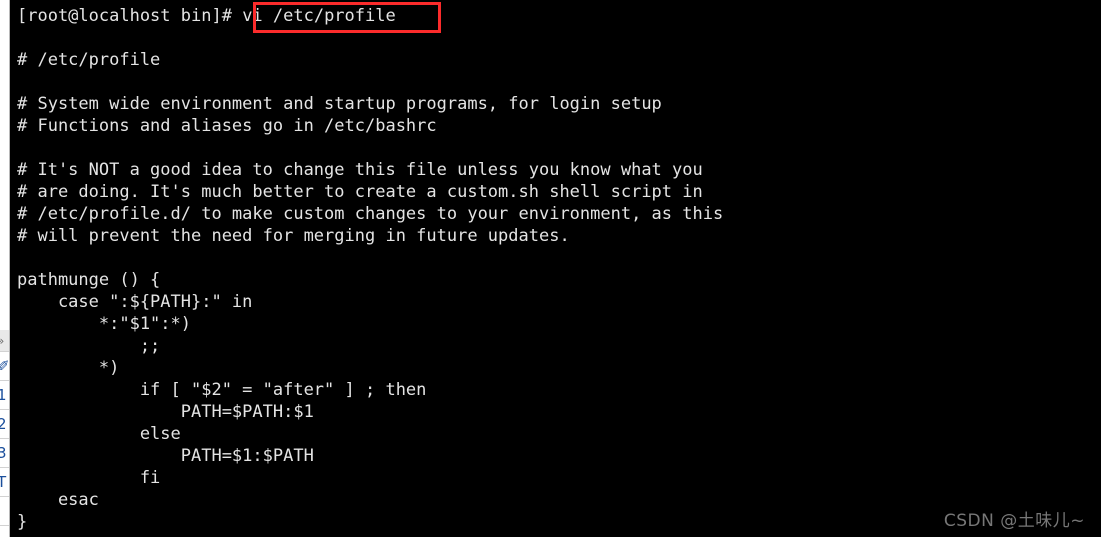 The height and width of the screenshot is (537, 1101). I want to click on file-line-18: else, so click(99, 434).